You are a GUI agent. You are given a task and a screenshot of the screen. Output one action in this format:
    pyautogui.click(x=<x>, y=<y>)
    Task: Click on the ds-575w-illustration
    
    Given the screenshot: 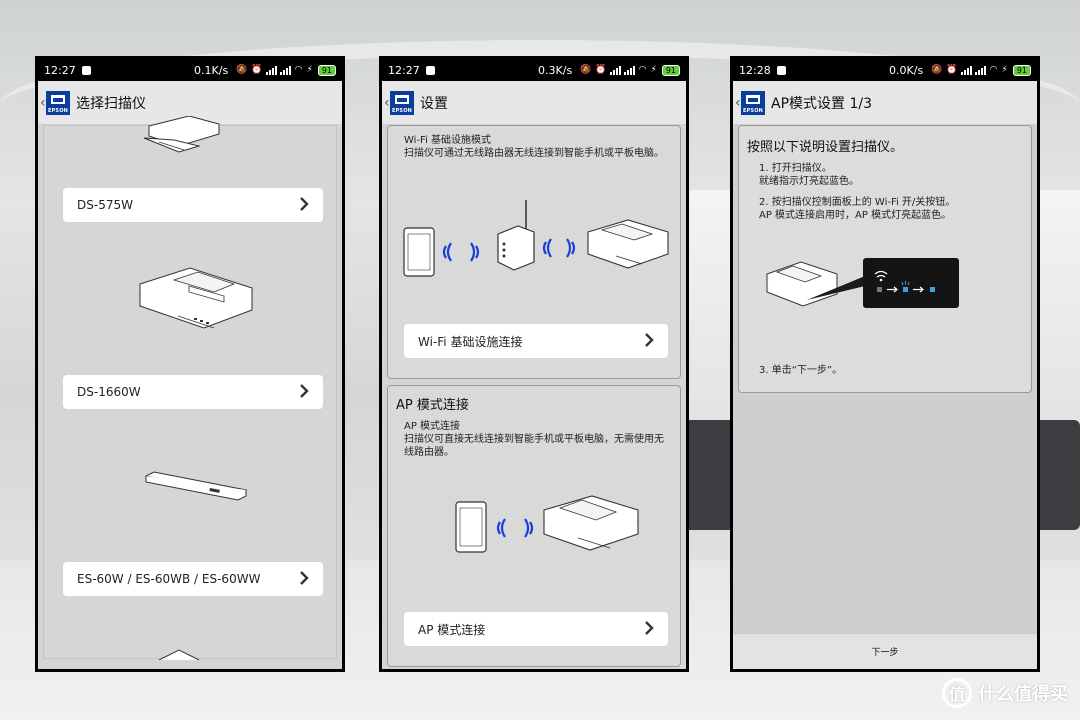 What is the action you would take?
    pyautogui.click(x=181, y=134)
    